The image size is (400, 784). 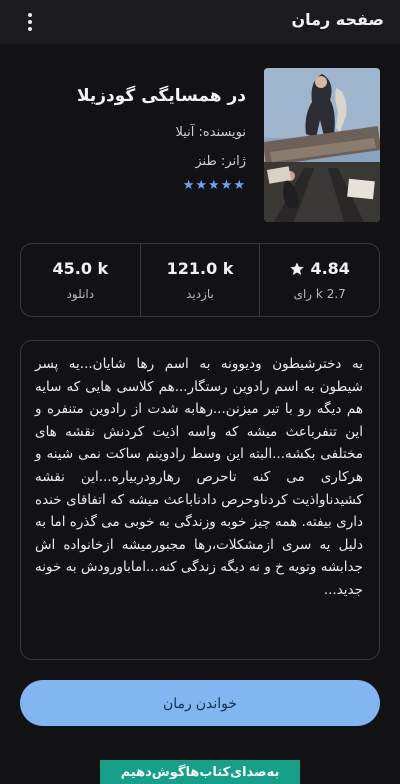 I want to click on ad-banner: به‌صدای‌کتاب‌هاگوش‌دهیم, so click(x=200, y=772).